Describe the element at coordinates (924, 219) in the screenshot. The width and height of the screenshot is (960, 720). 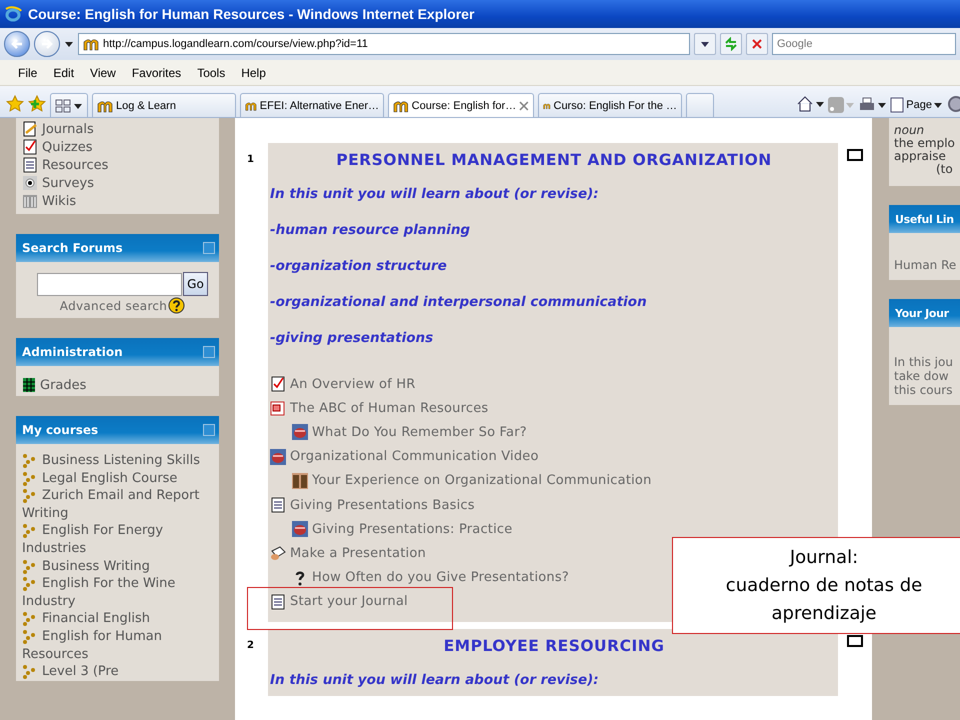
I see `block-title: Useful Lin` at that location.